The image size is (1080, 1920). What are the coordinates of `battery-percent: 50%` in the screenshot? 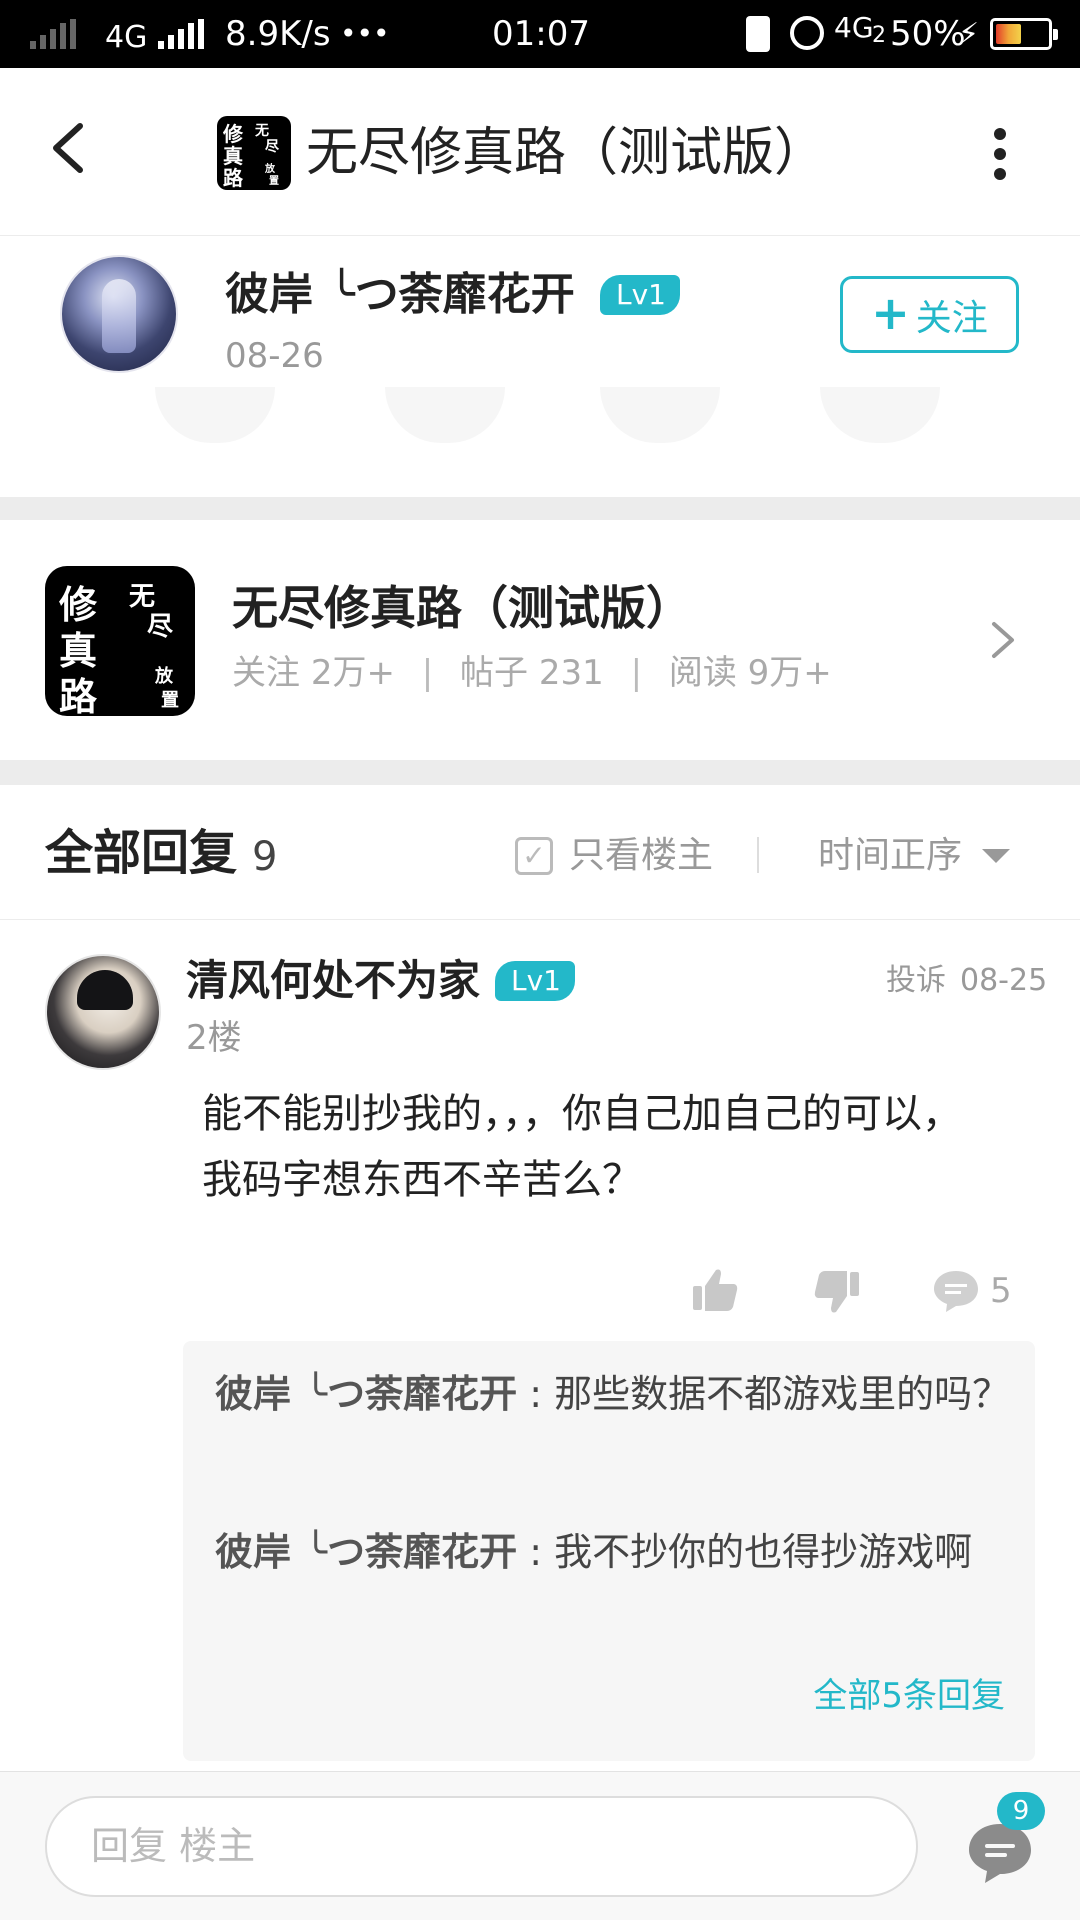 It's located at (928, 34).